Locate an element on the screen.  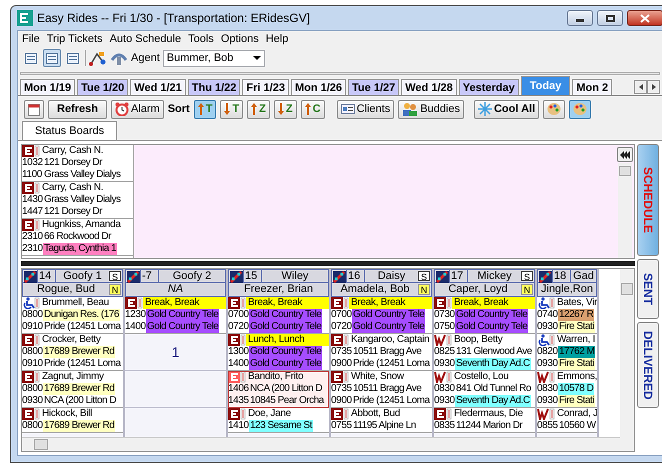
trip-card: Conrad, J 085510560 W is located at coordinates (567, 420).